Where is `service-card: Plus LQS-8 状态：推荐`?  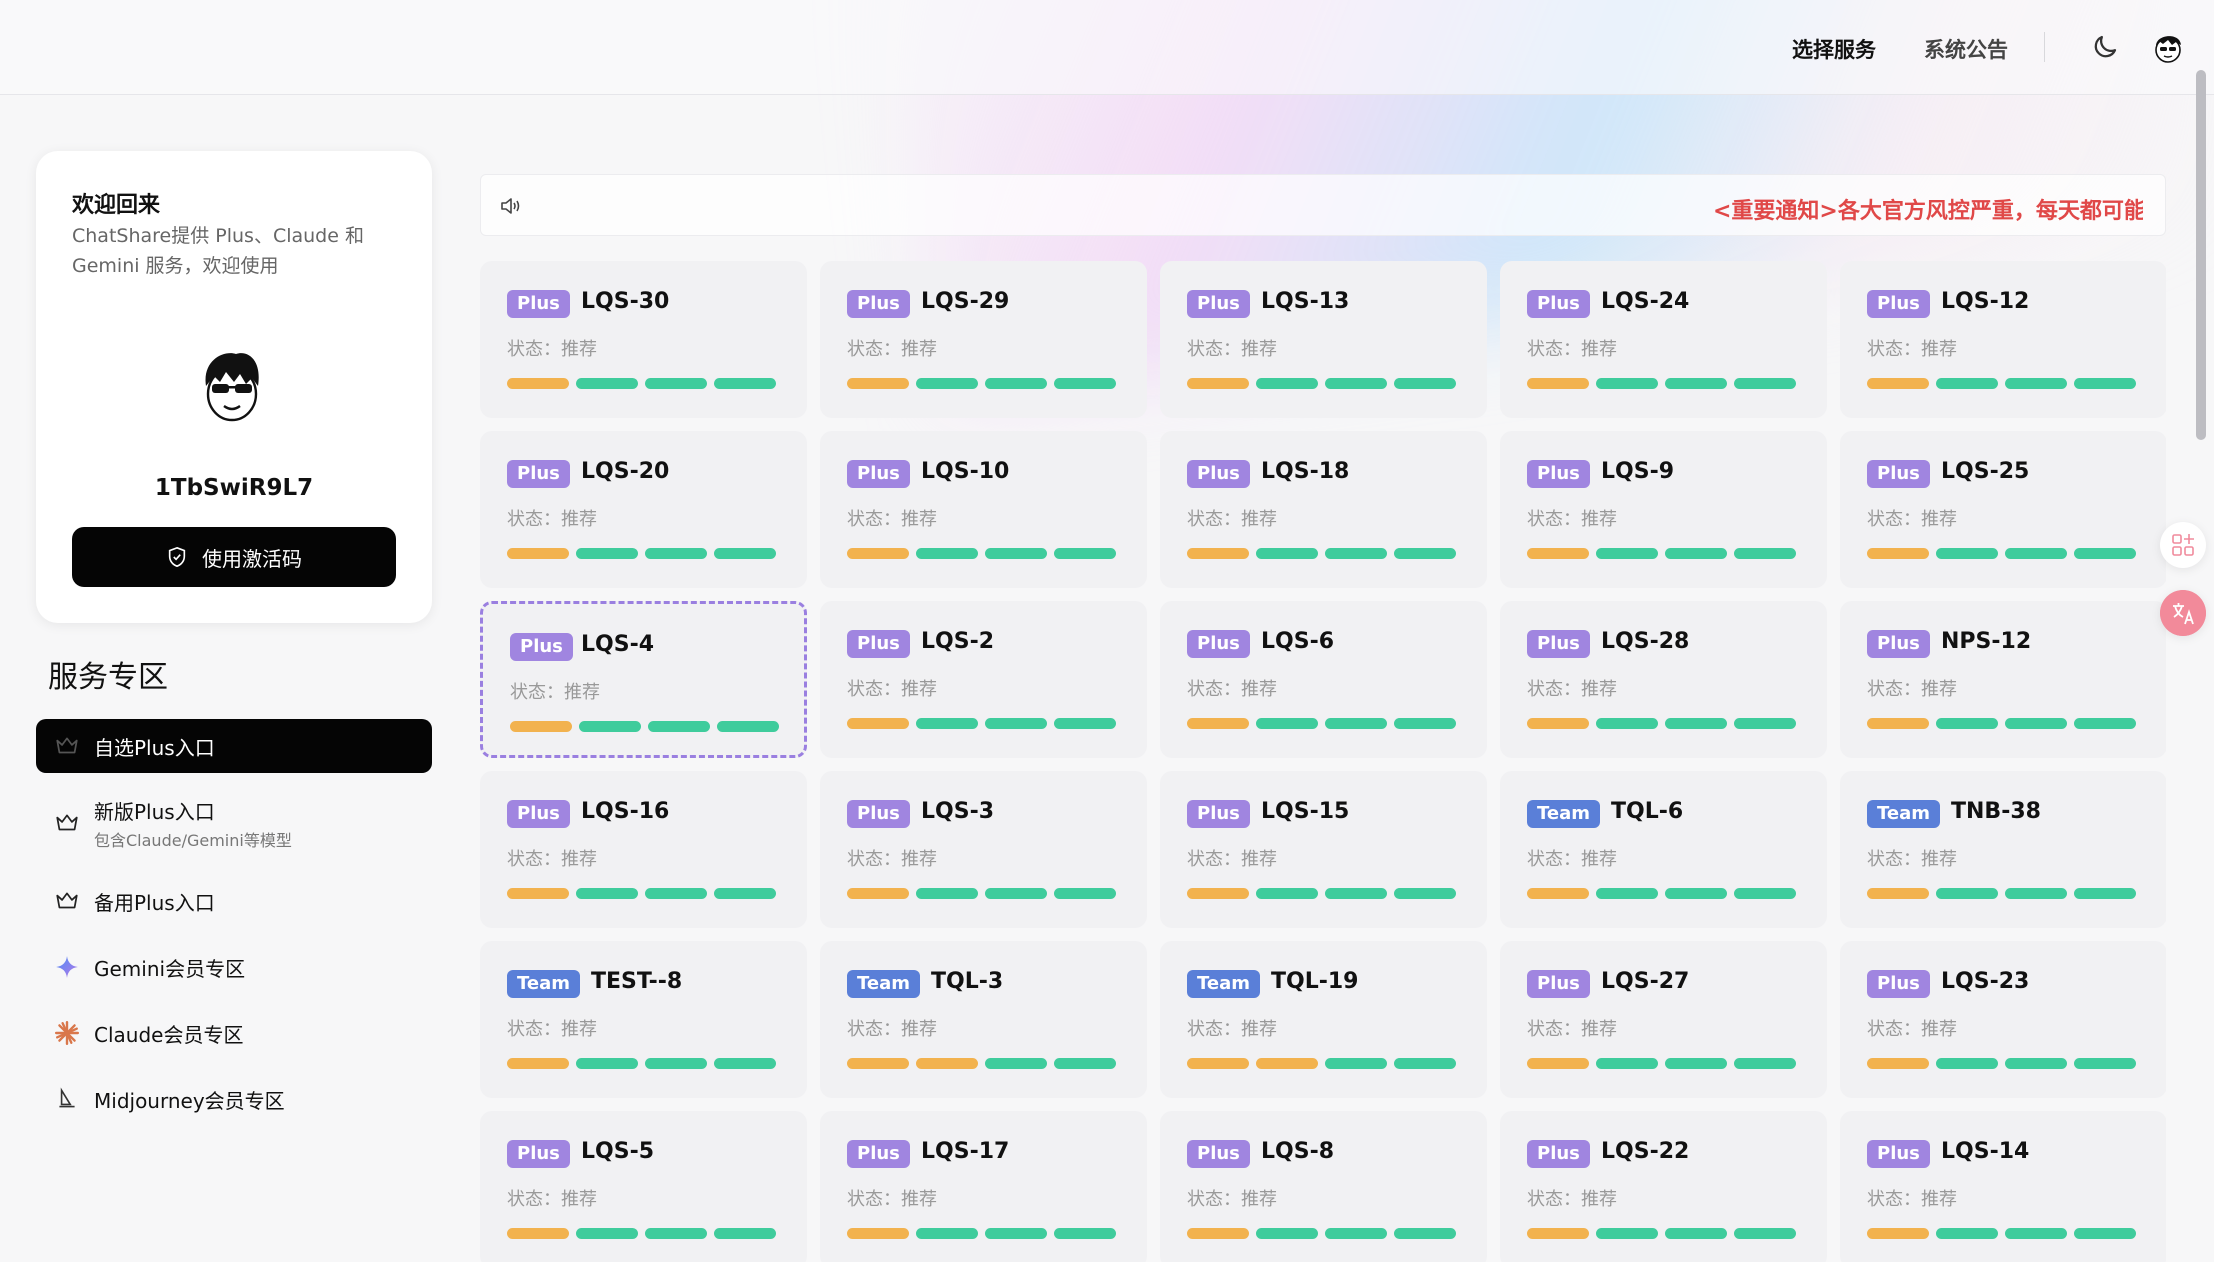
service-card: Plus LQS-8 状态：推荐 is located at coordinates (1323, 1186).